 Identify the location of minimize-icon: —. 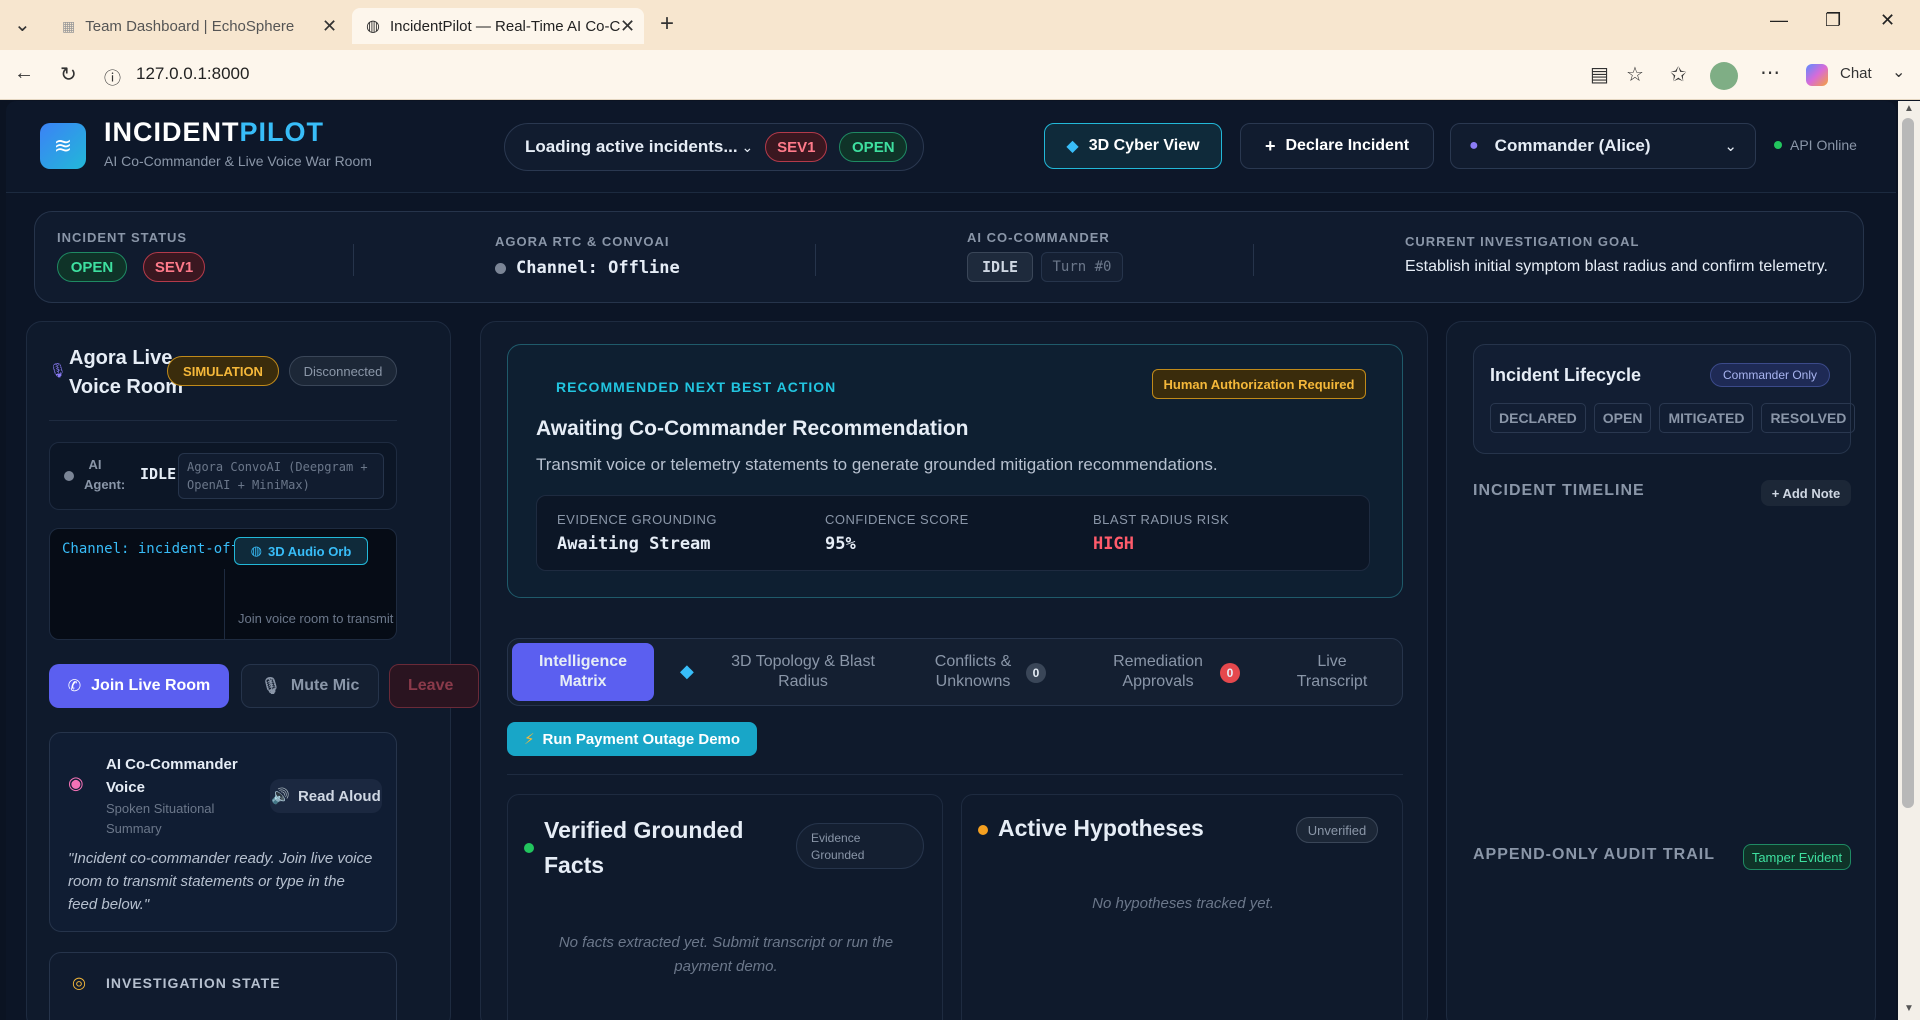
(1779, 20).